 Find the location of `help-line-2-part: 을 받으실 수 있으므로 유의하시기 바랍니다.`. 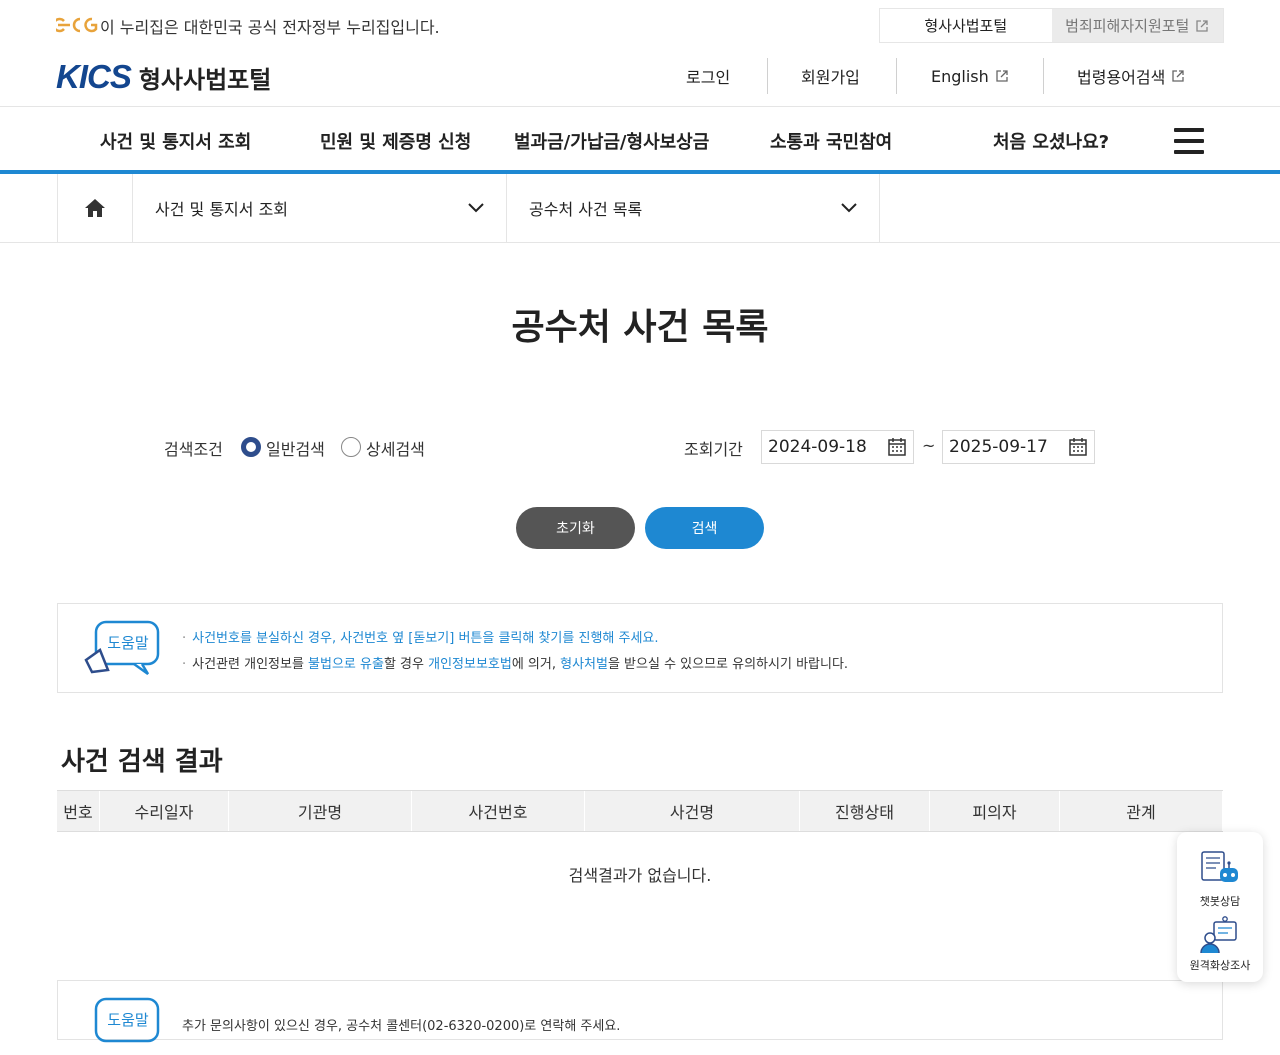

help-line-2-part: 을 받으실 수 있으므로 유의하시기 바랍니다. is located at coordinates (728, 664).